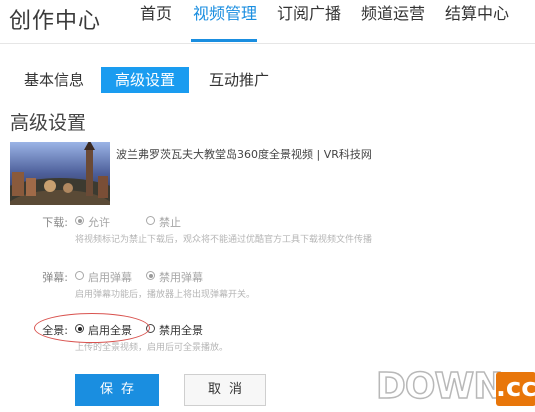  I want to click on nav-channel-operation: 频道运营, so click(393, 12).